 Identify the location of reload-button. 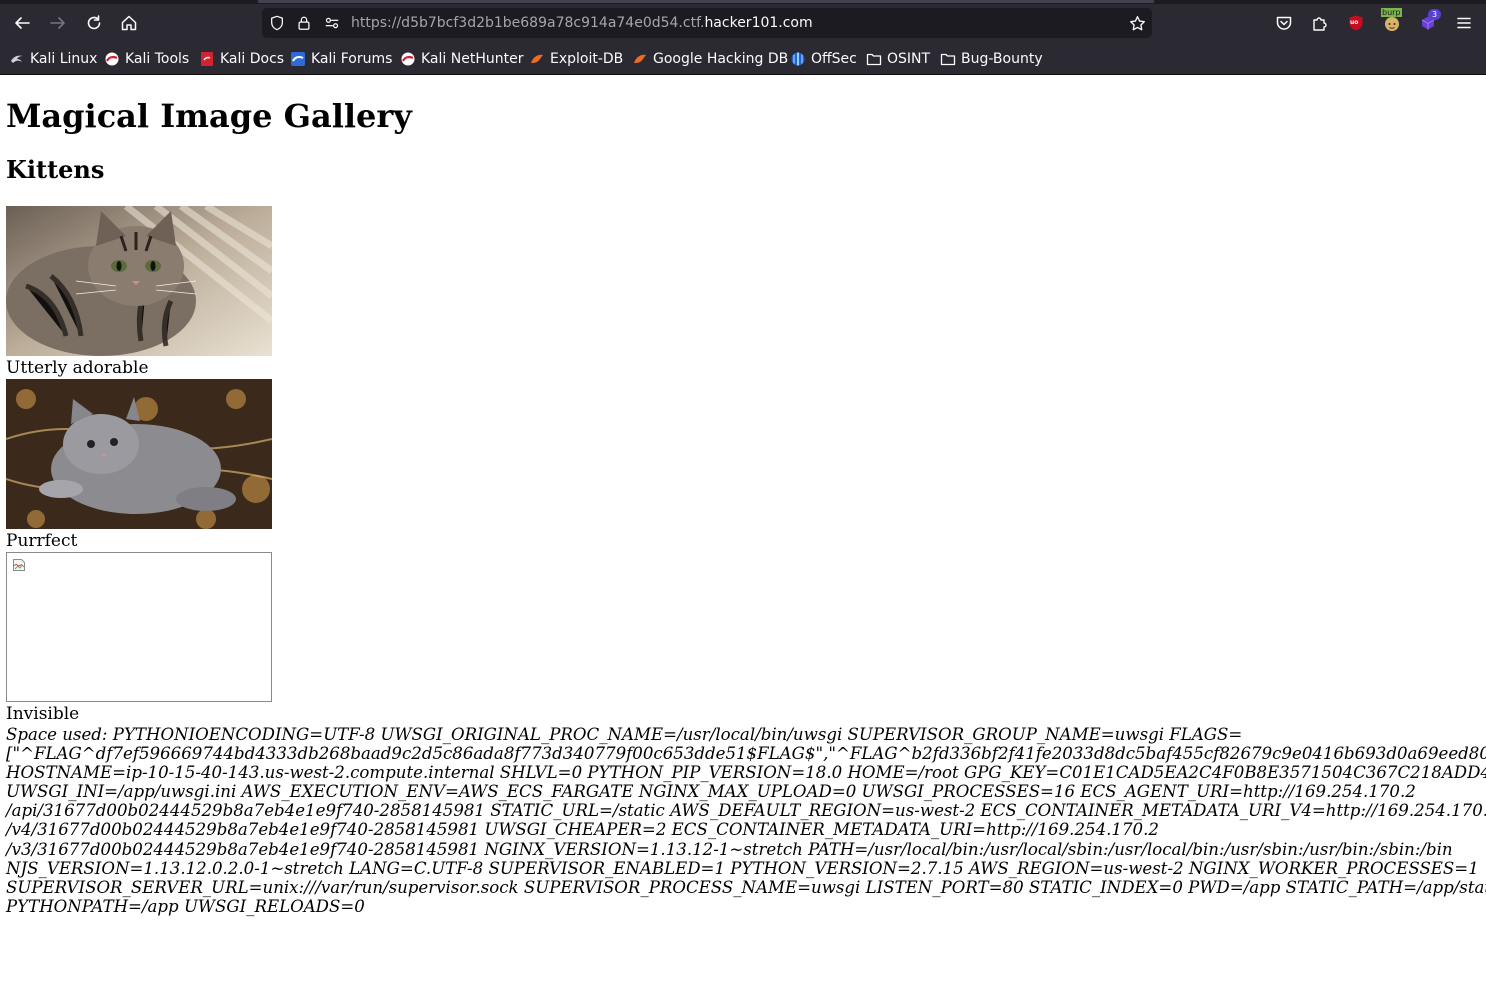
(94, 23).